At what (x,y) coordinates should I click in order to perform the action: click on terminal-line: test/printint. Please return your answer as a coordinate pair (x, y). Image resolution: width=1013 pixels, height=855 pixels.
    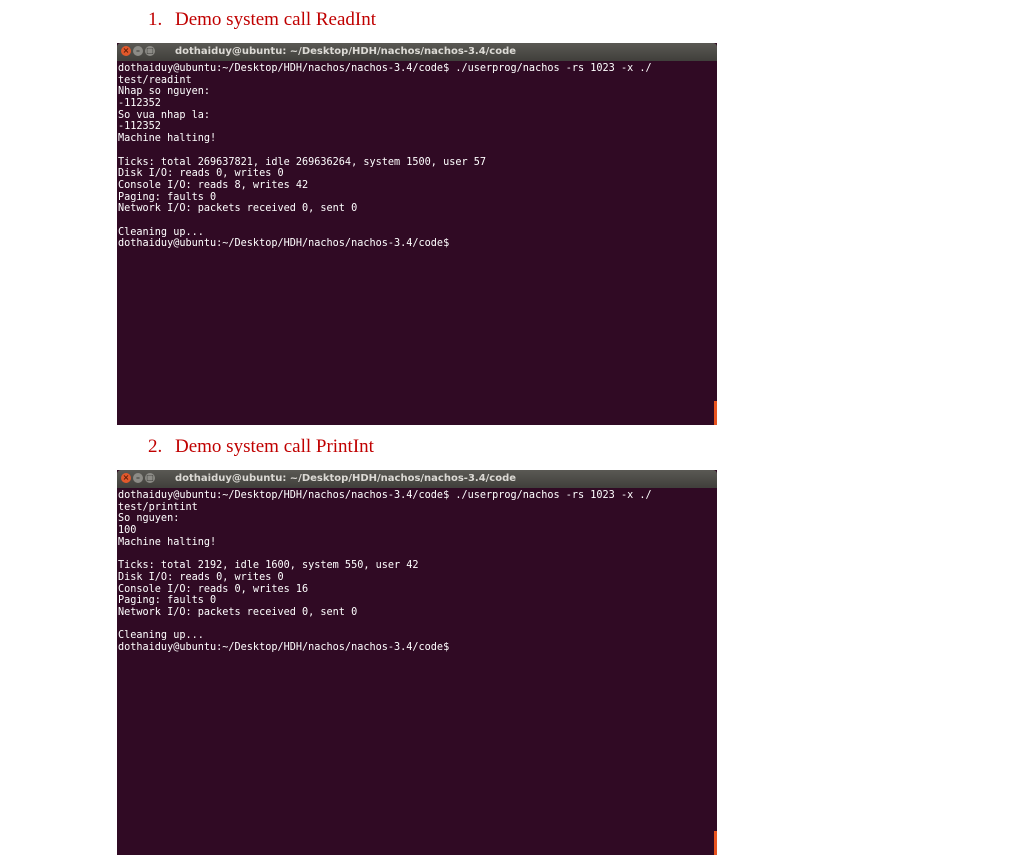
    Looking at the image, I should click on (158, 507).